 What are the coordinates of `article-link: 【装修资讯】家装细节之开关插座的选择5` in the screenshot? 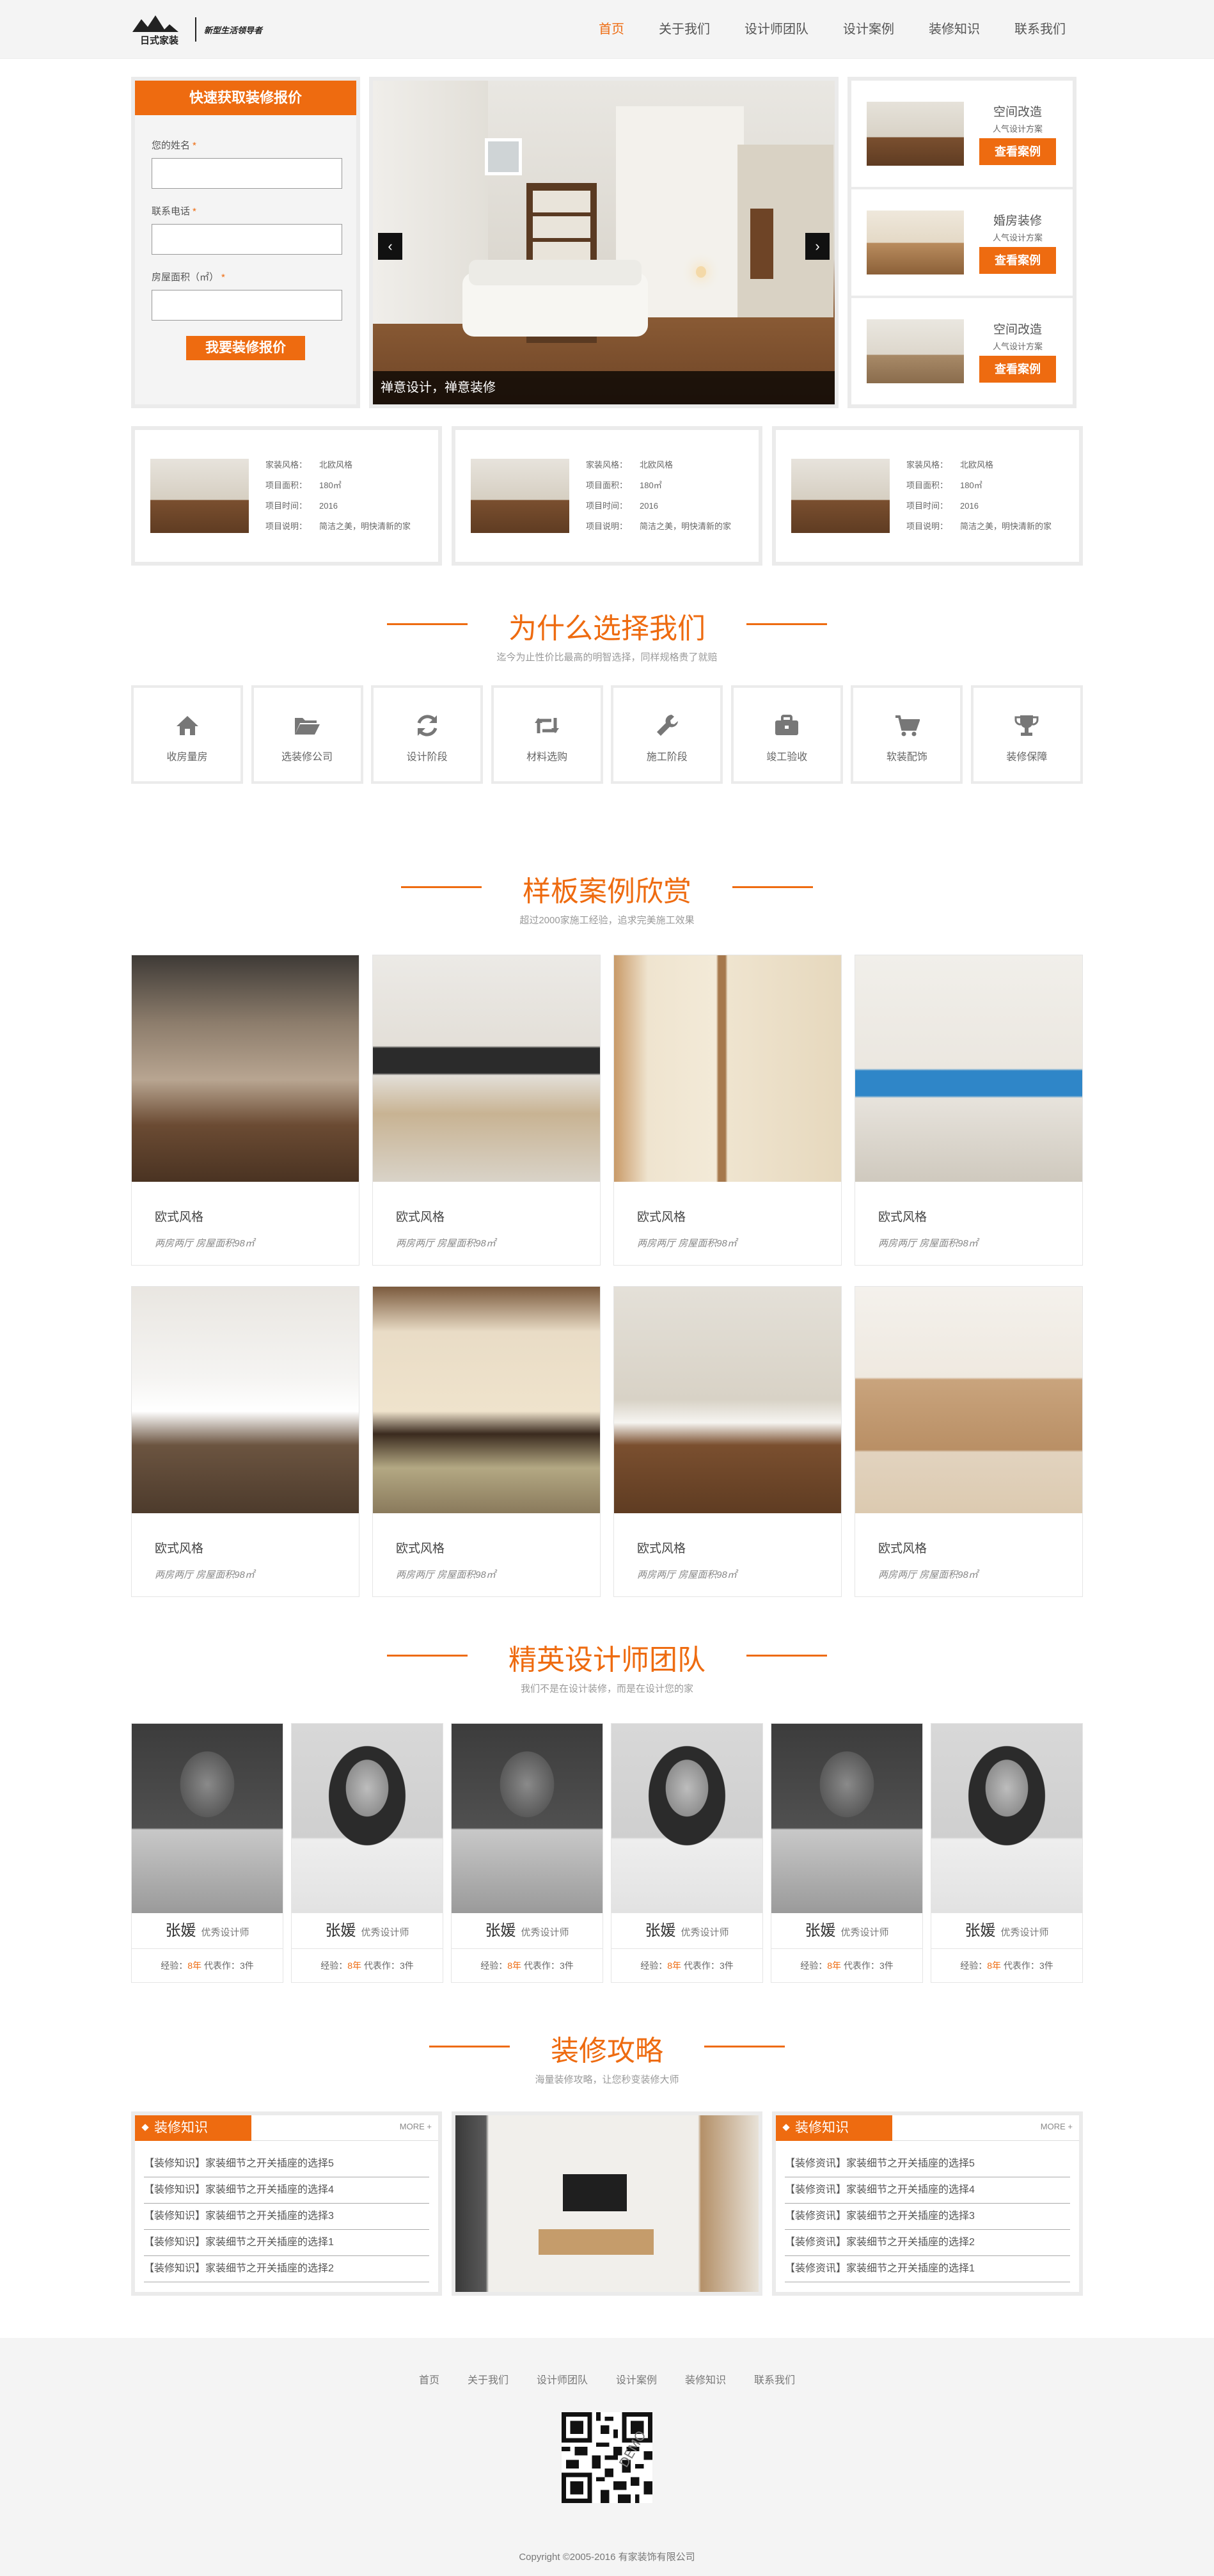 It's located at (927, 2164).